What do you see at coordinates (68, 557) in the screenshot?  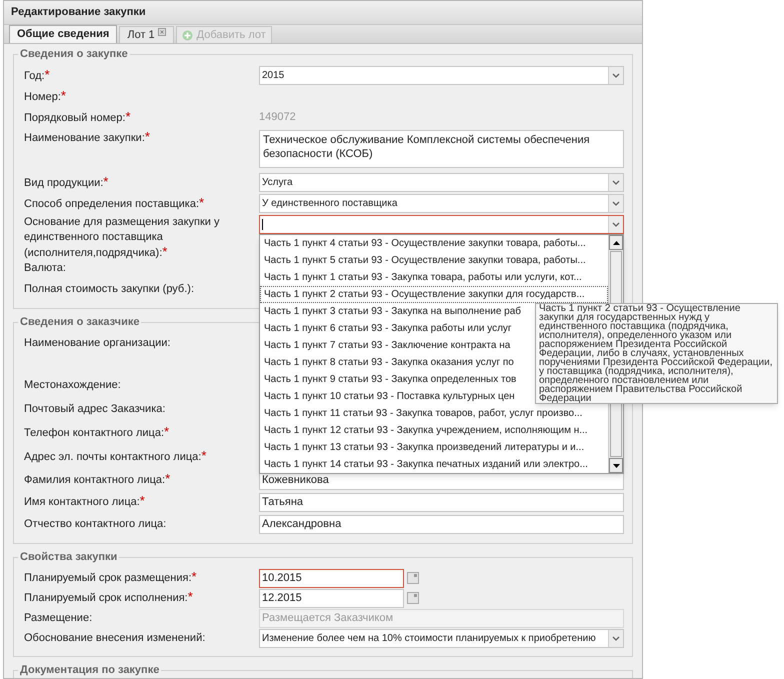 I see `section-title: Свойства закупки` at bounding box center [68, 557].